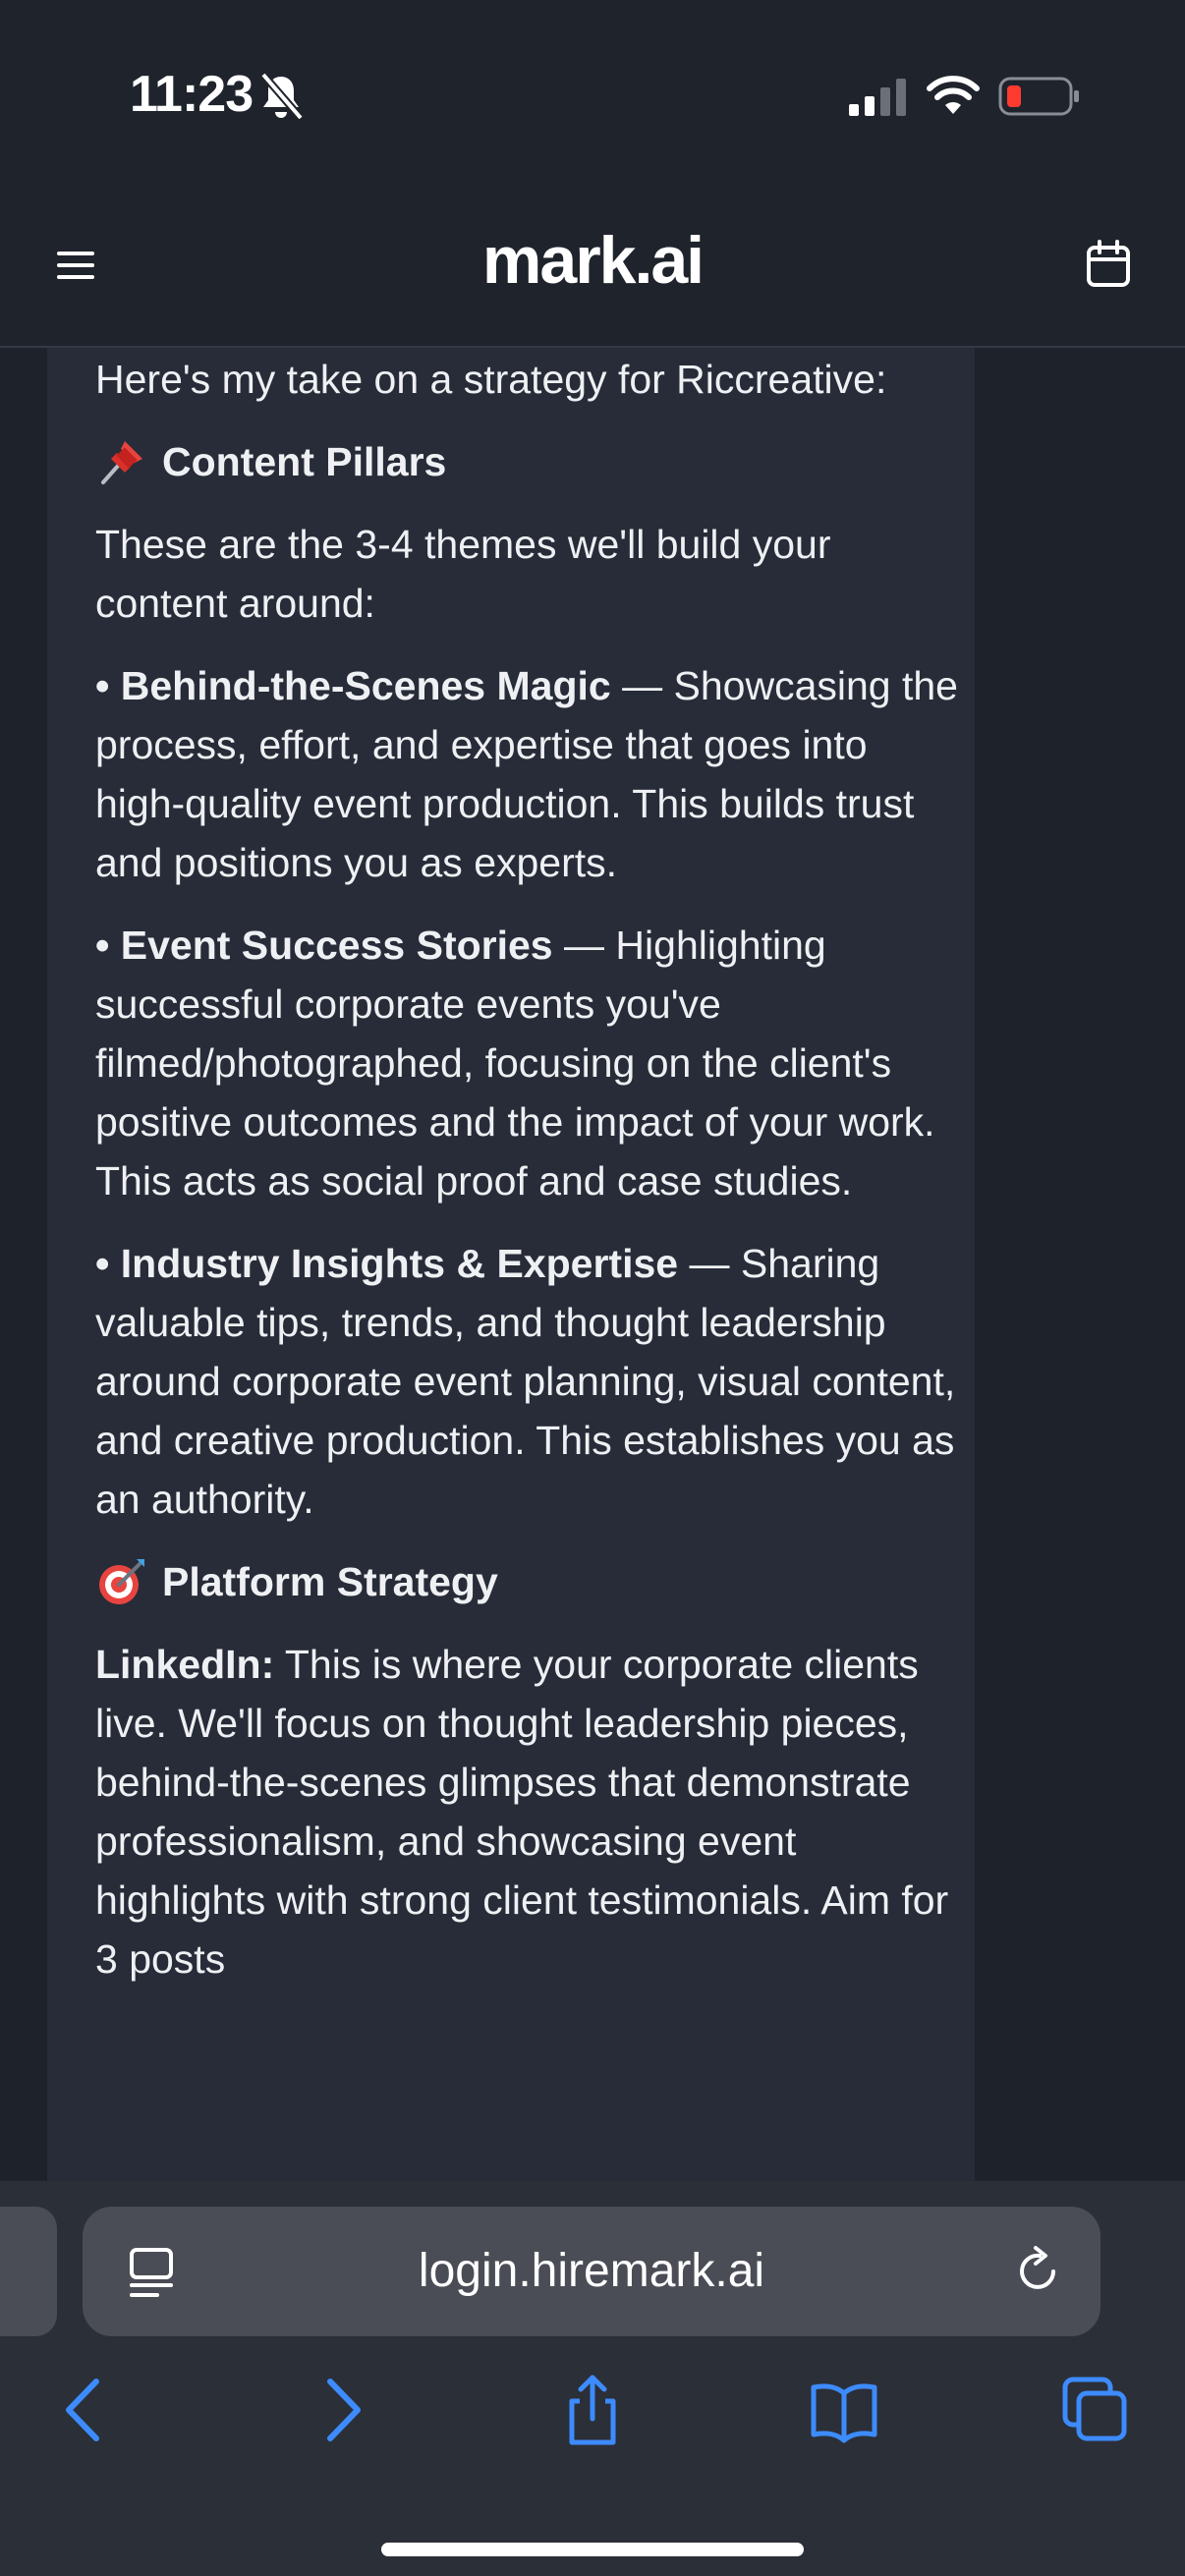  Describe the element at coordinates (1038, 2271) in the screenshot. I see `reload-icon` at that location.